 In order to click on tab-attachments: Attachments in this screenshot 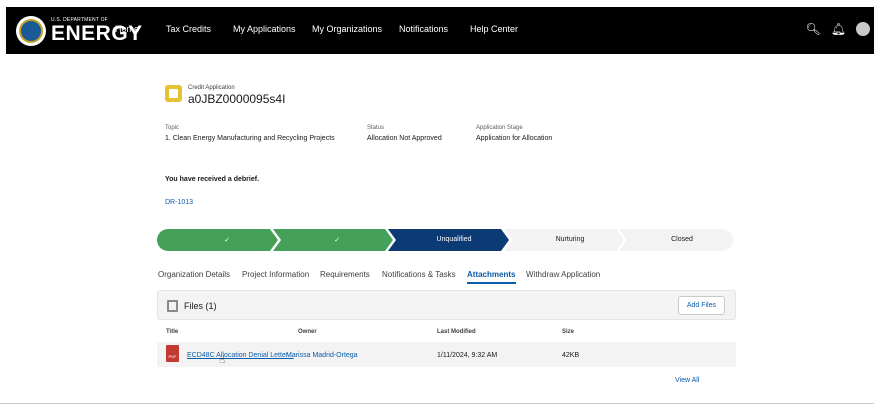, I will do `click(491, 274)`.